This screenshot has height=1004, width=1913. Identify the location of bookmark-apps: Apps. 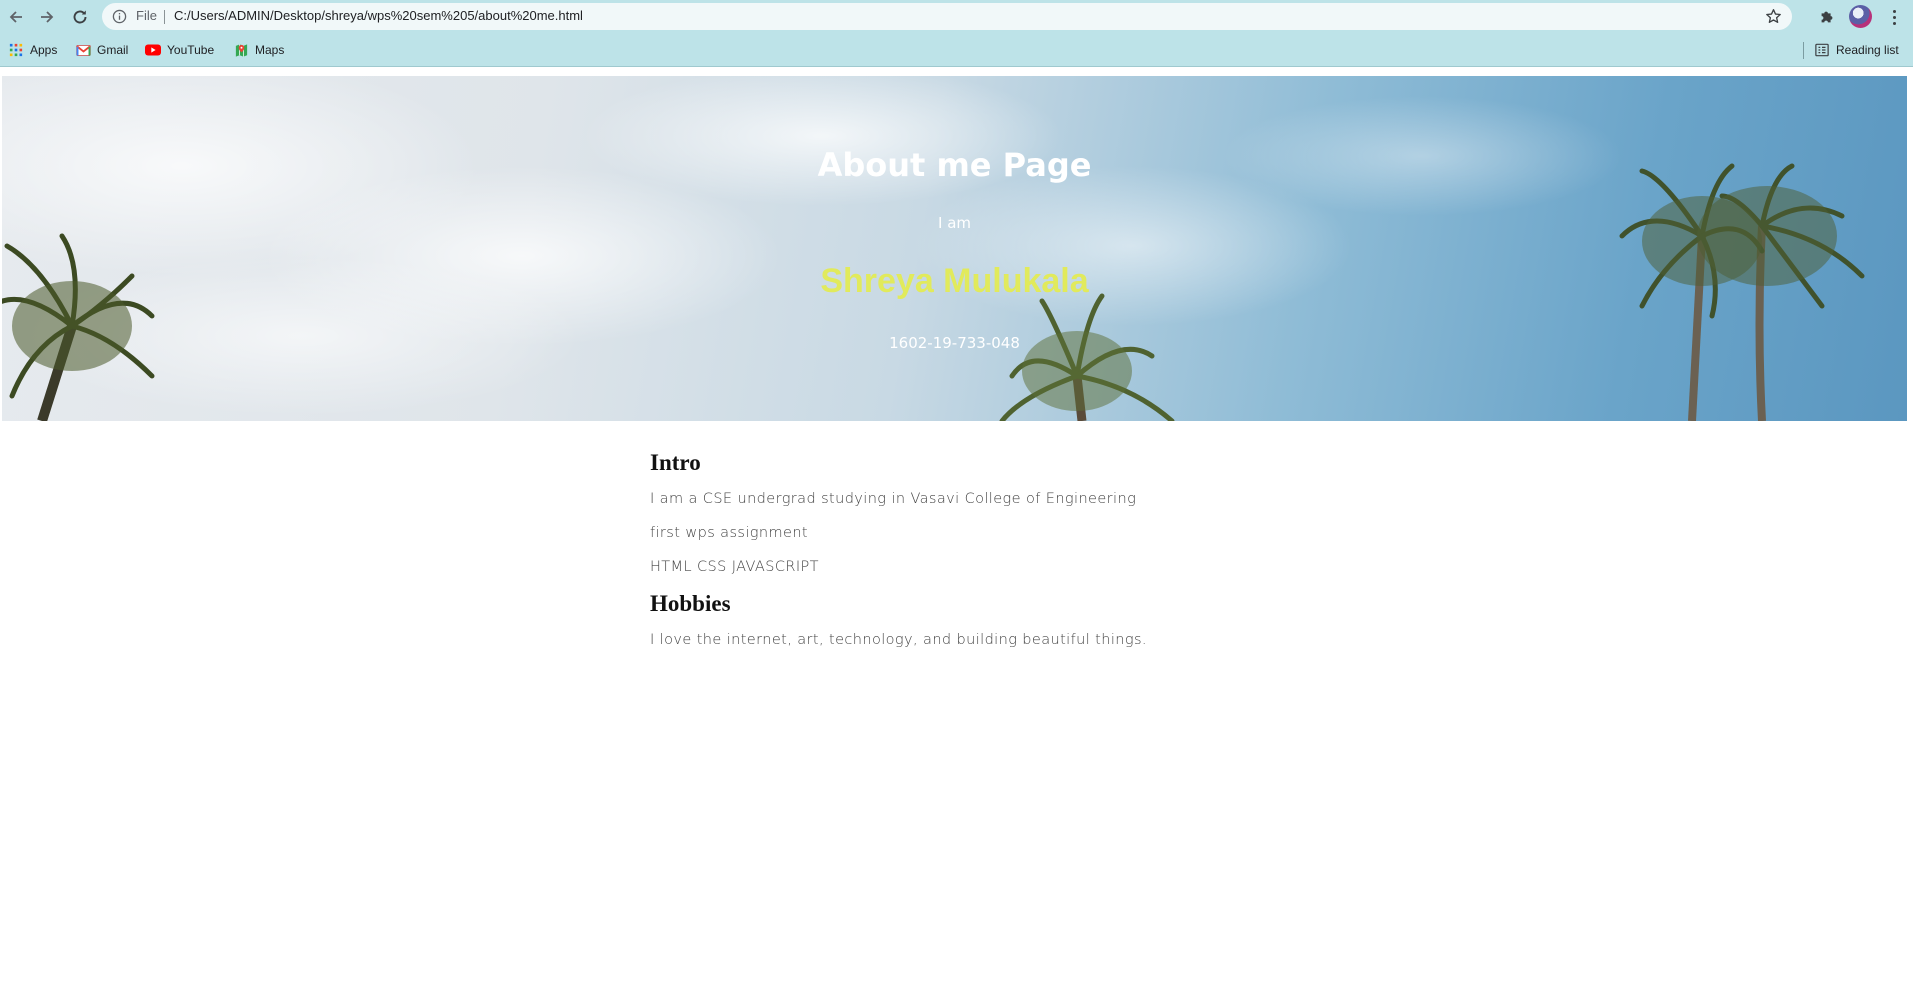
(32, 50).